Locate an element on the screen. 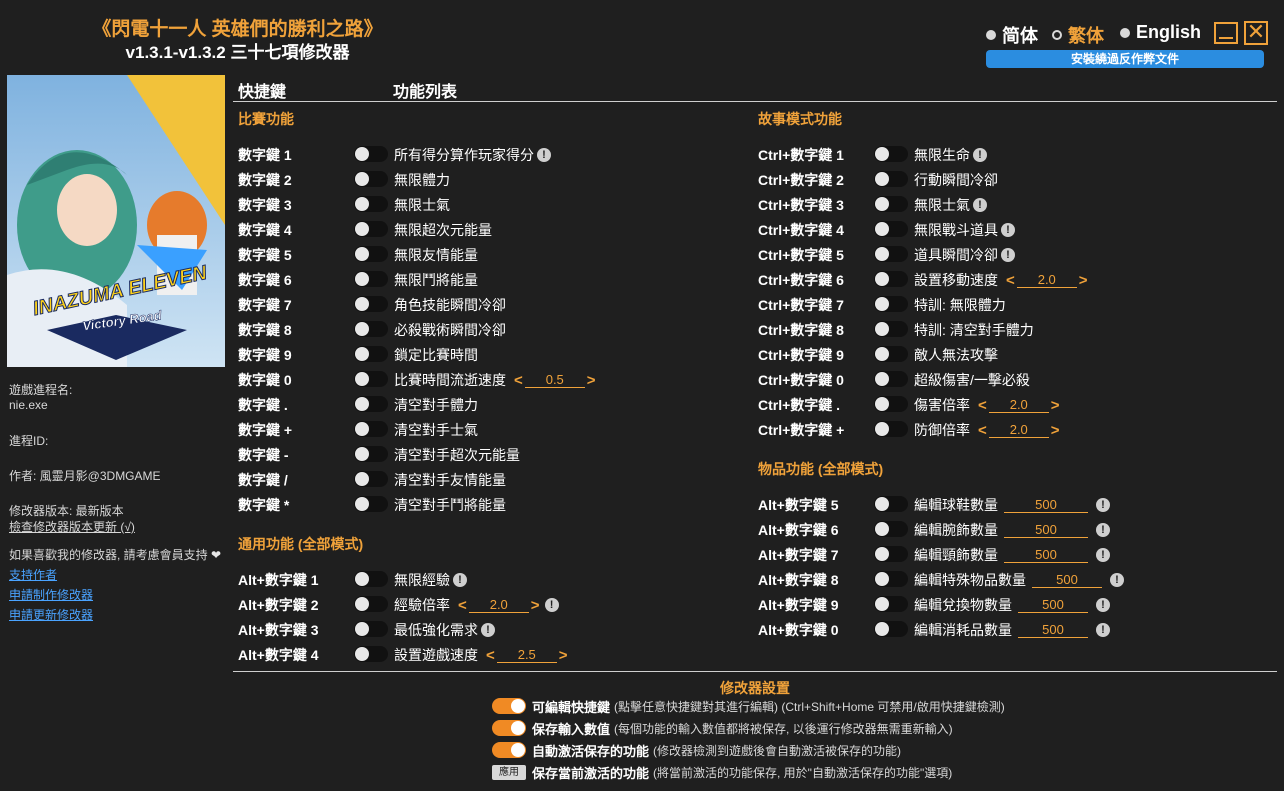  value-input: 2.5 is located at coordinates (526, 655).